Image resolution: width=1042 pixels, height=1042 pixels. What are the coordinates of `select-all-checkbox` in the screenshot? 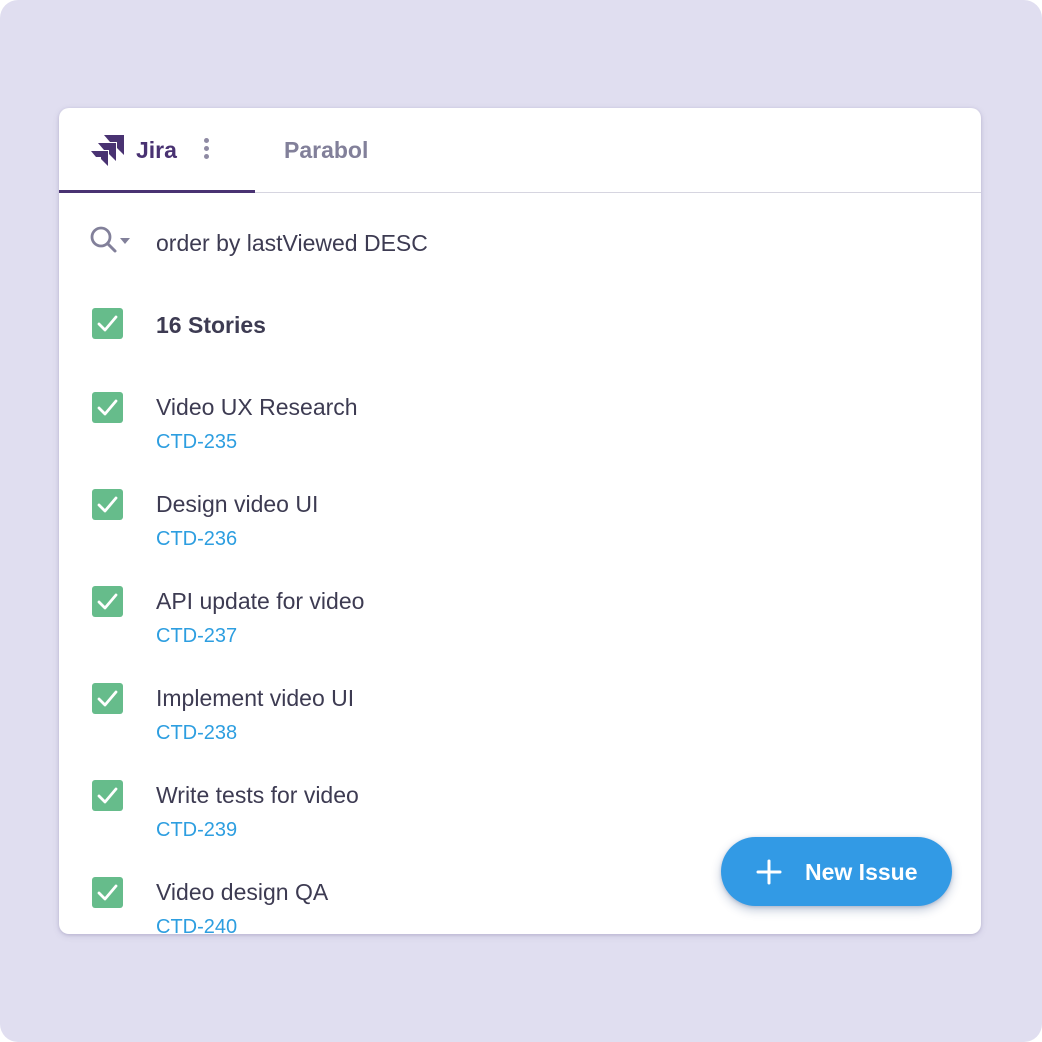 It's located at (107, 323).